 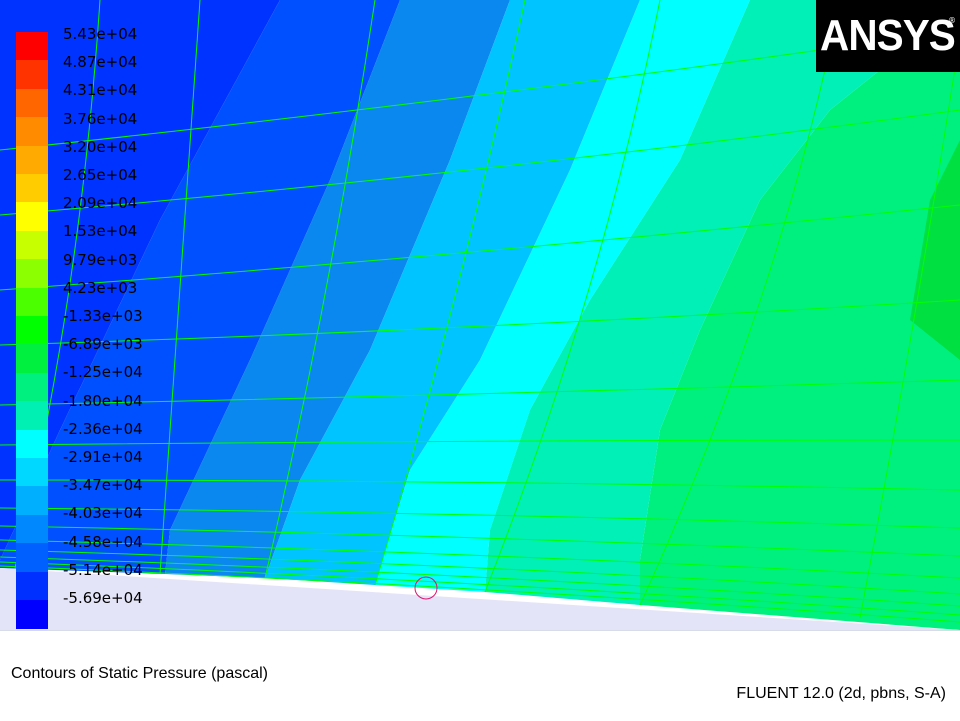 I want to click on legend-label: -4.58e+04, so click(x=103, y=541).